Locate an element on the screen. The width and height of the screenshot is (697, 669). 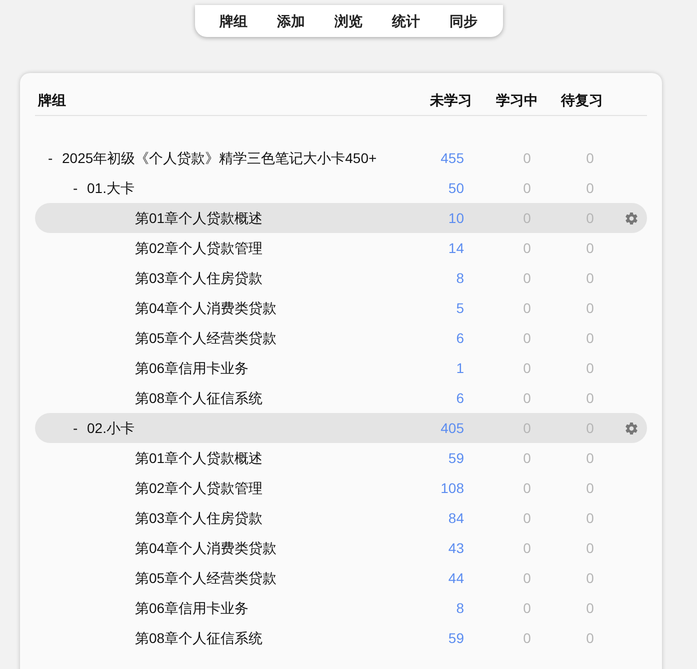
deck-row: - 01.大卡 50 0 0 is located at coordinates (341, 188).